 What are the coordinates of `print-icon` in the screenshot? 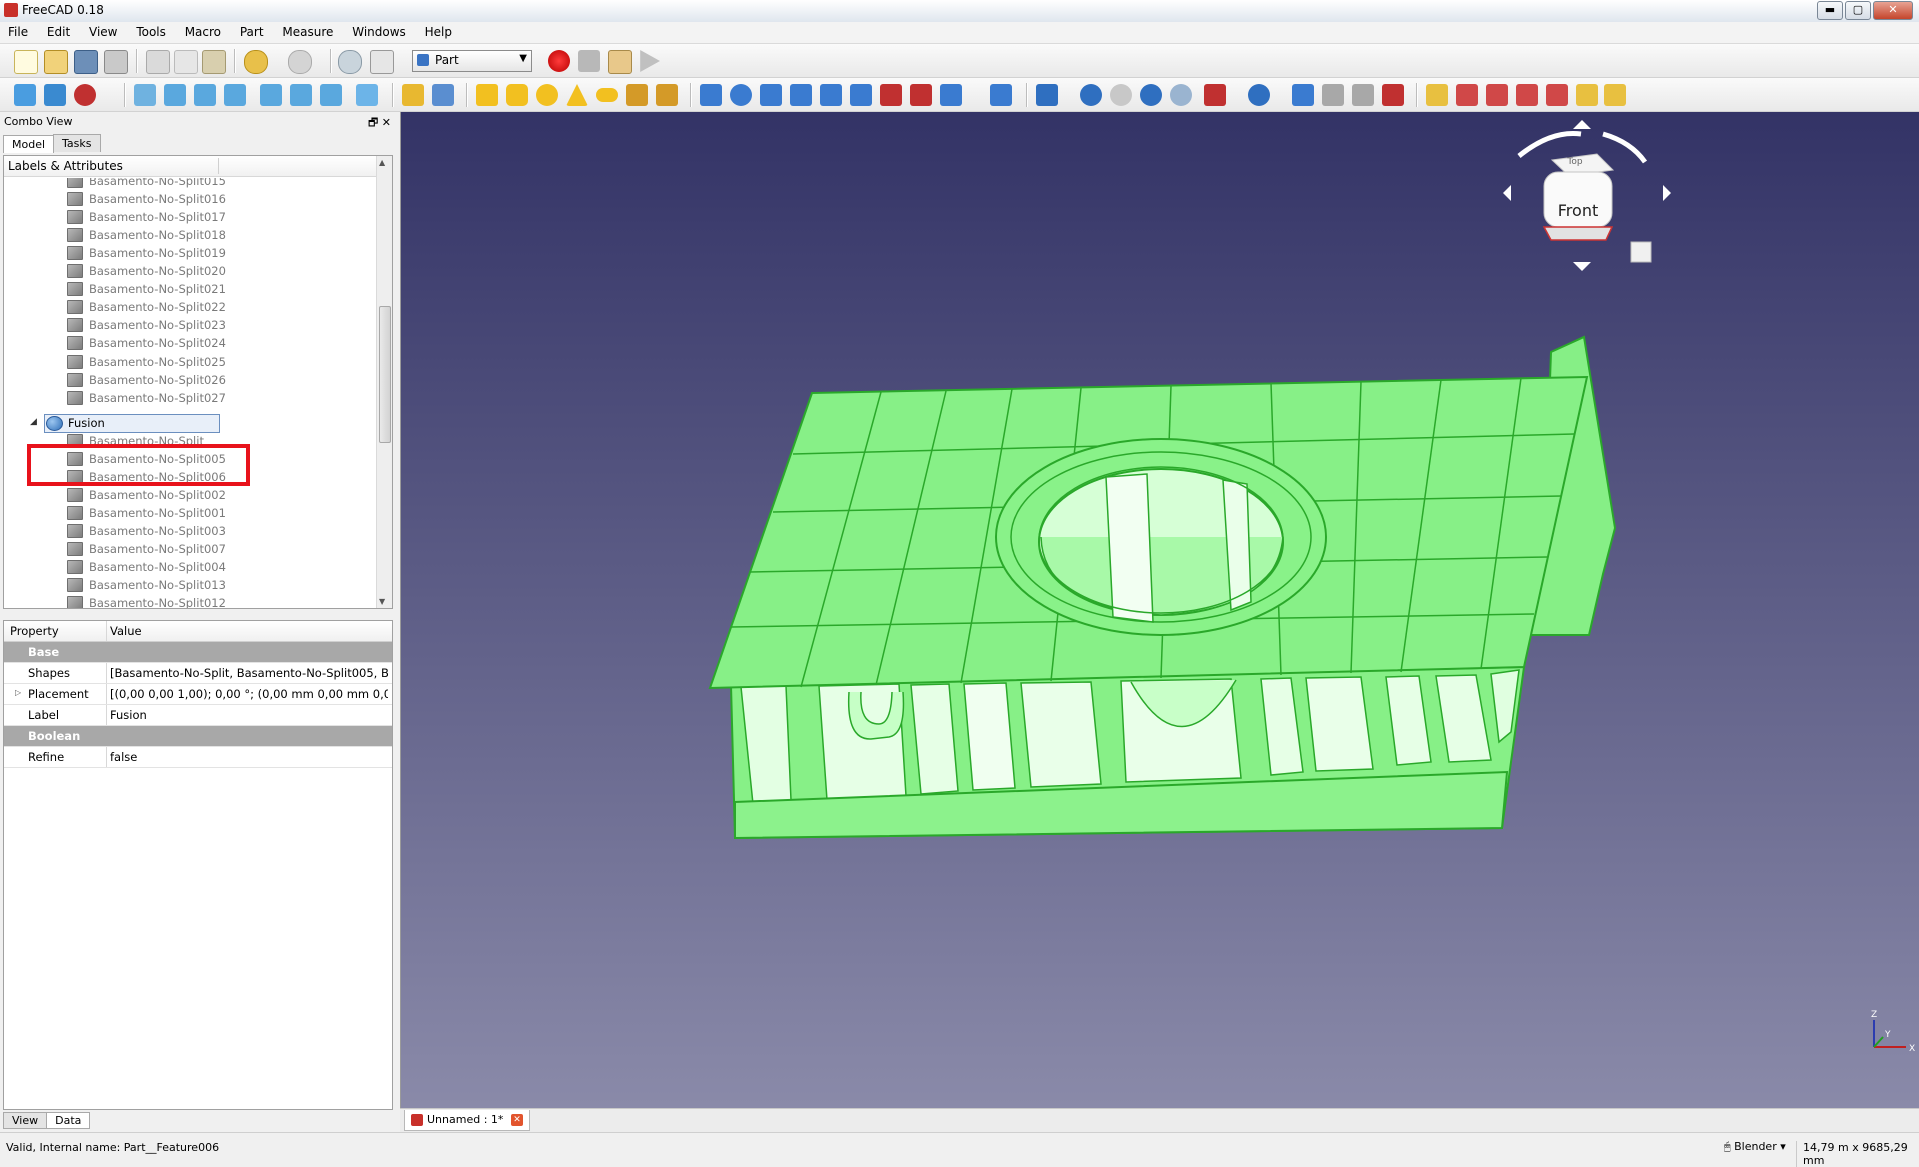 It's located at (116, 62).